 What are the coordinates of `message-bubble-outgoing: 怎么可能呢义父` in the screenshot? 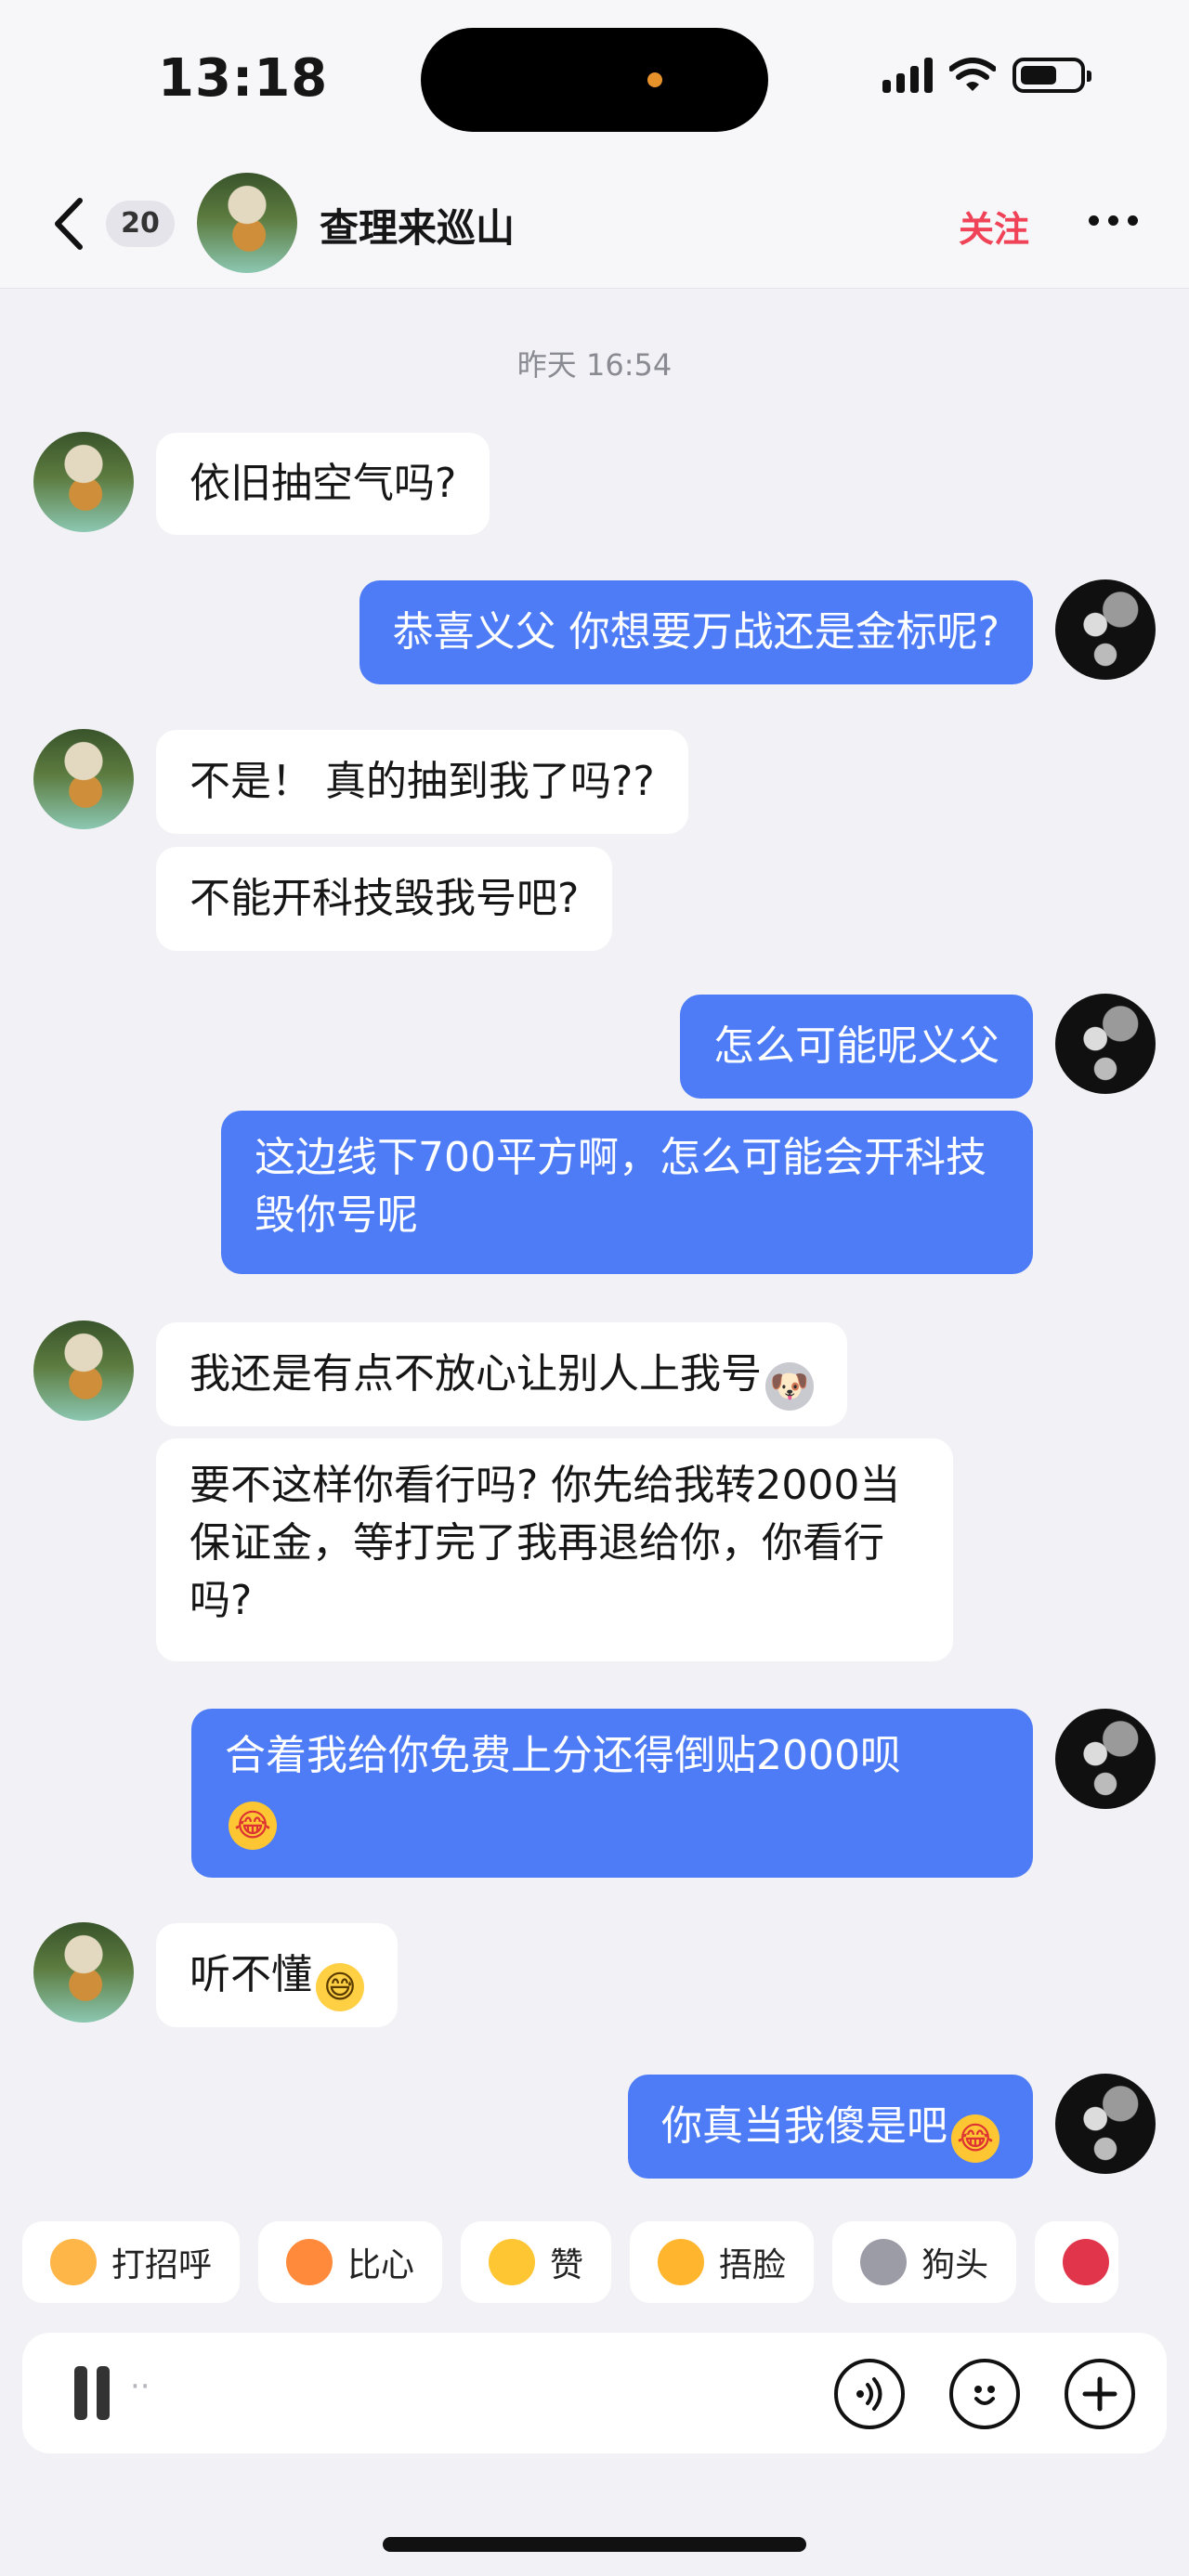 It's located at (856, 1047).